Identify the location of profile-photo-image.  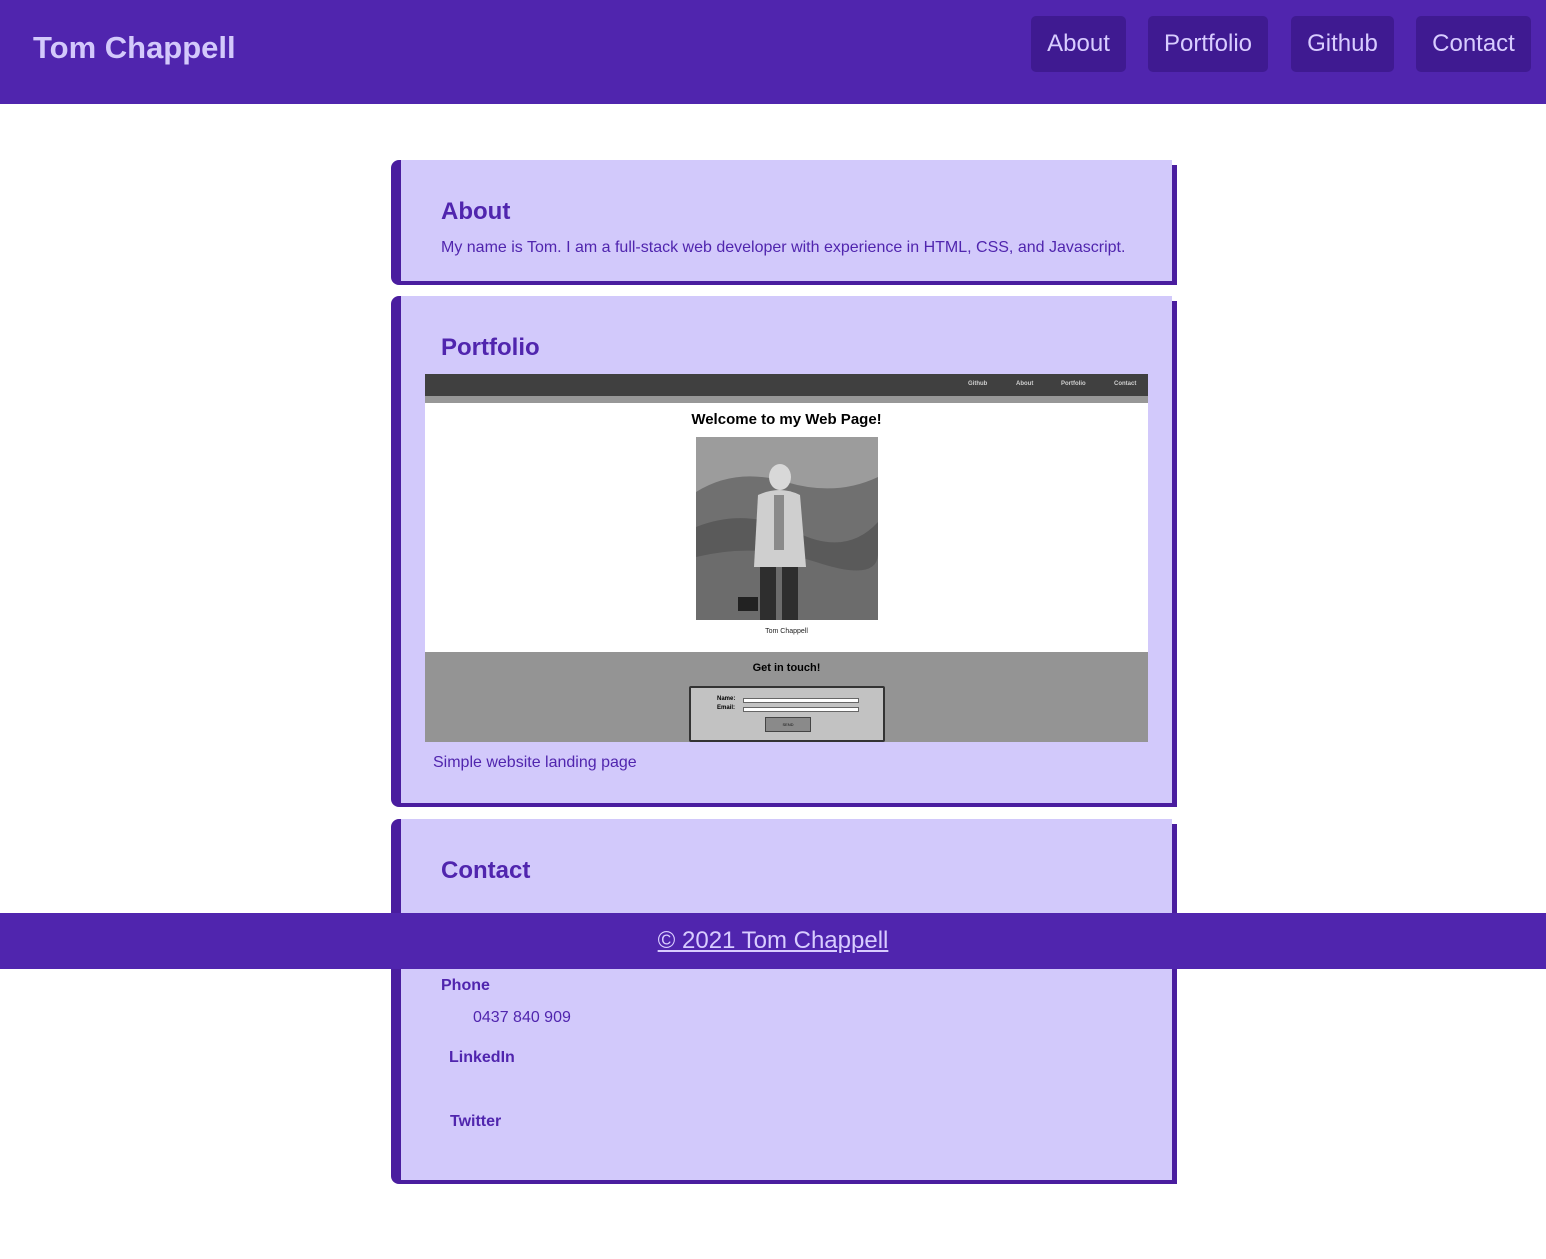
(787, 528).